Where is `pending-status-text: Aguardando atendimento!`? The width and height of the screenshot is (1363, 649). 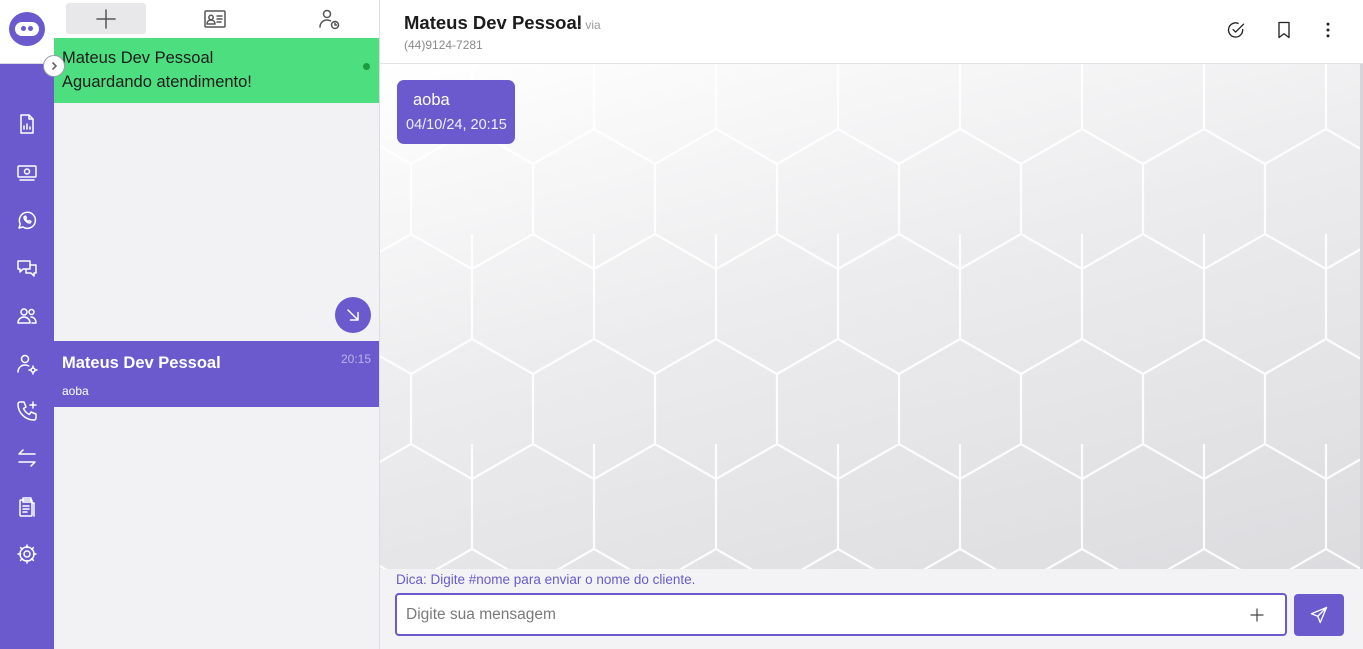
pending-status-text: Aguardando atendimento! is located at coordinates (157, 82).